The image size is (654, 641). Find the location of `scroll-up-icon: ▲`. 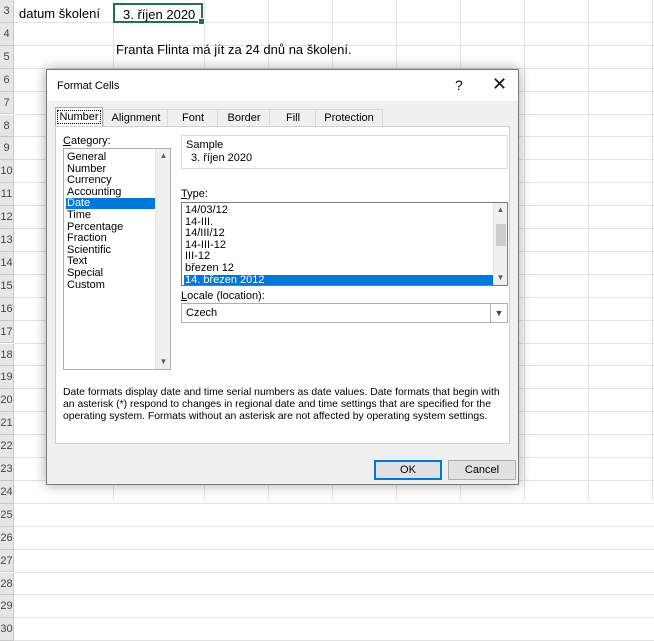

scroll-up-icon: ▲ is located at coordinates (163, 156).